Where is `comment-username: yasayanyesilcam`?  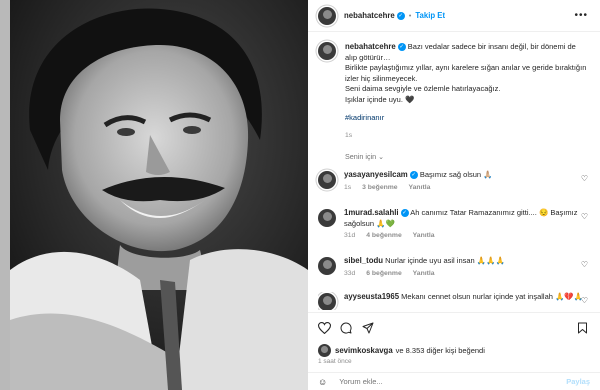
comment-username: yasayanyesilcam is located at coordinates (376, 174).